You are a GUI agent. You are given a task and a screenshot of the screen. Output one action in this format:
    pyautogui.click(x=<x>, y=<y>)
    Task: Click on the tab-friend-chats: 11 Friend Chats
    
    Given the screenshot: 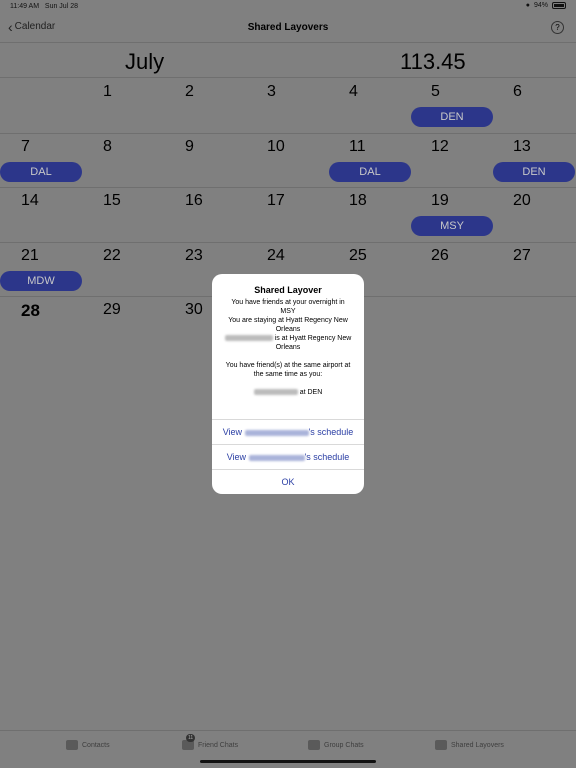 What is the action you would take?
    pyautogui.click(x=210, y=742)
    